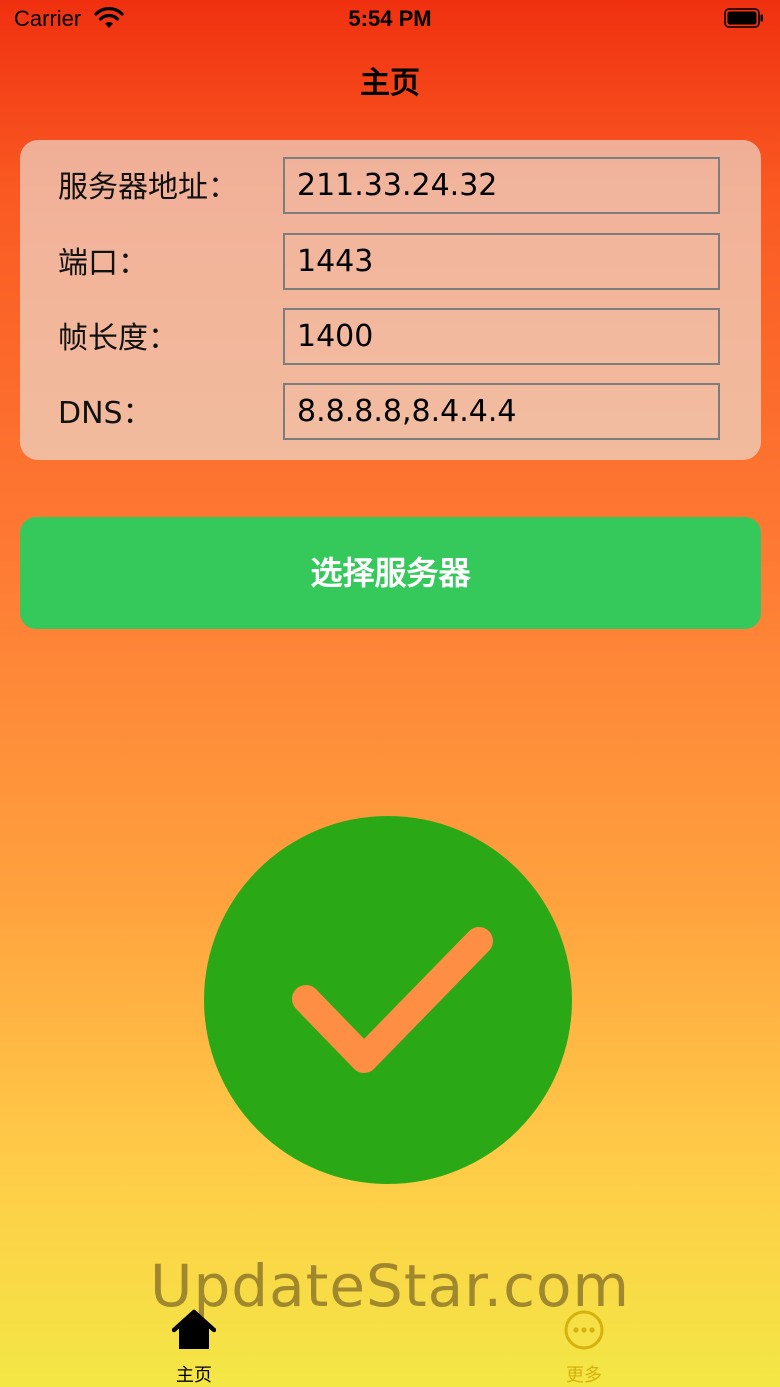 The image size is (780, 1387). Describe the element at coordinates (390, 83) in the screenshot. I see `page-title: 主页` at that location.